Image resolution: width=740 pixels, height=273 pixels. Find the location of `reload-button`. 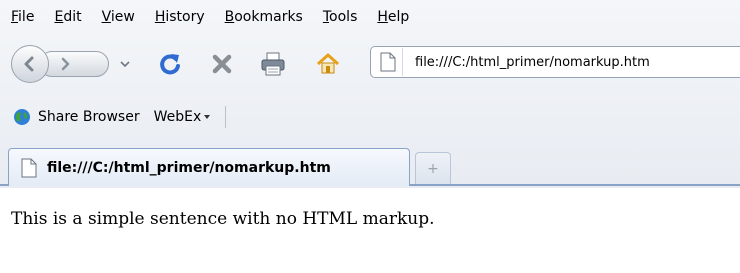

reload-button is located at coordinates (170, 64).